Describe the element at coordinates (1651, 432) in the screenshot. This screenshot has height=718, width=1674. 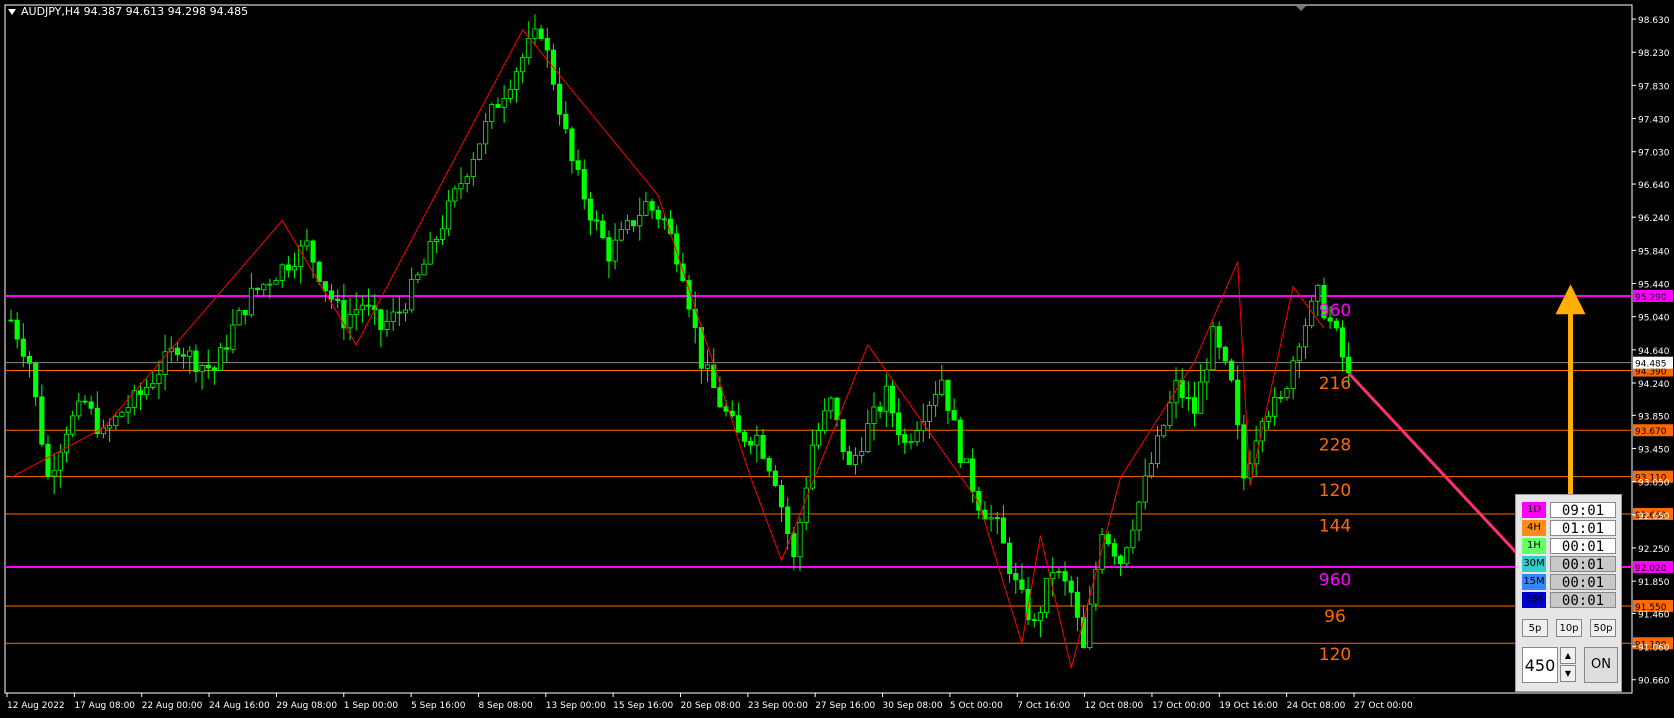
I see `level-price-label: 93.670` at that location.